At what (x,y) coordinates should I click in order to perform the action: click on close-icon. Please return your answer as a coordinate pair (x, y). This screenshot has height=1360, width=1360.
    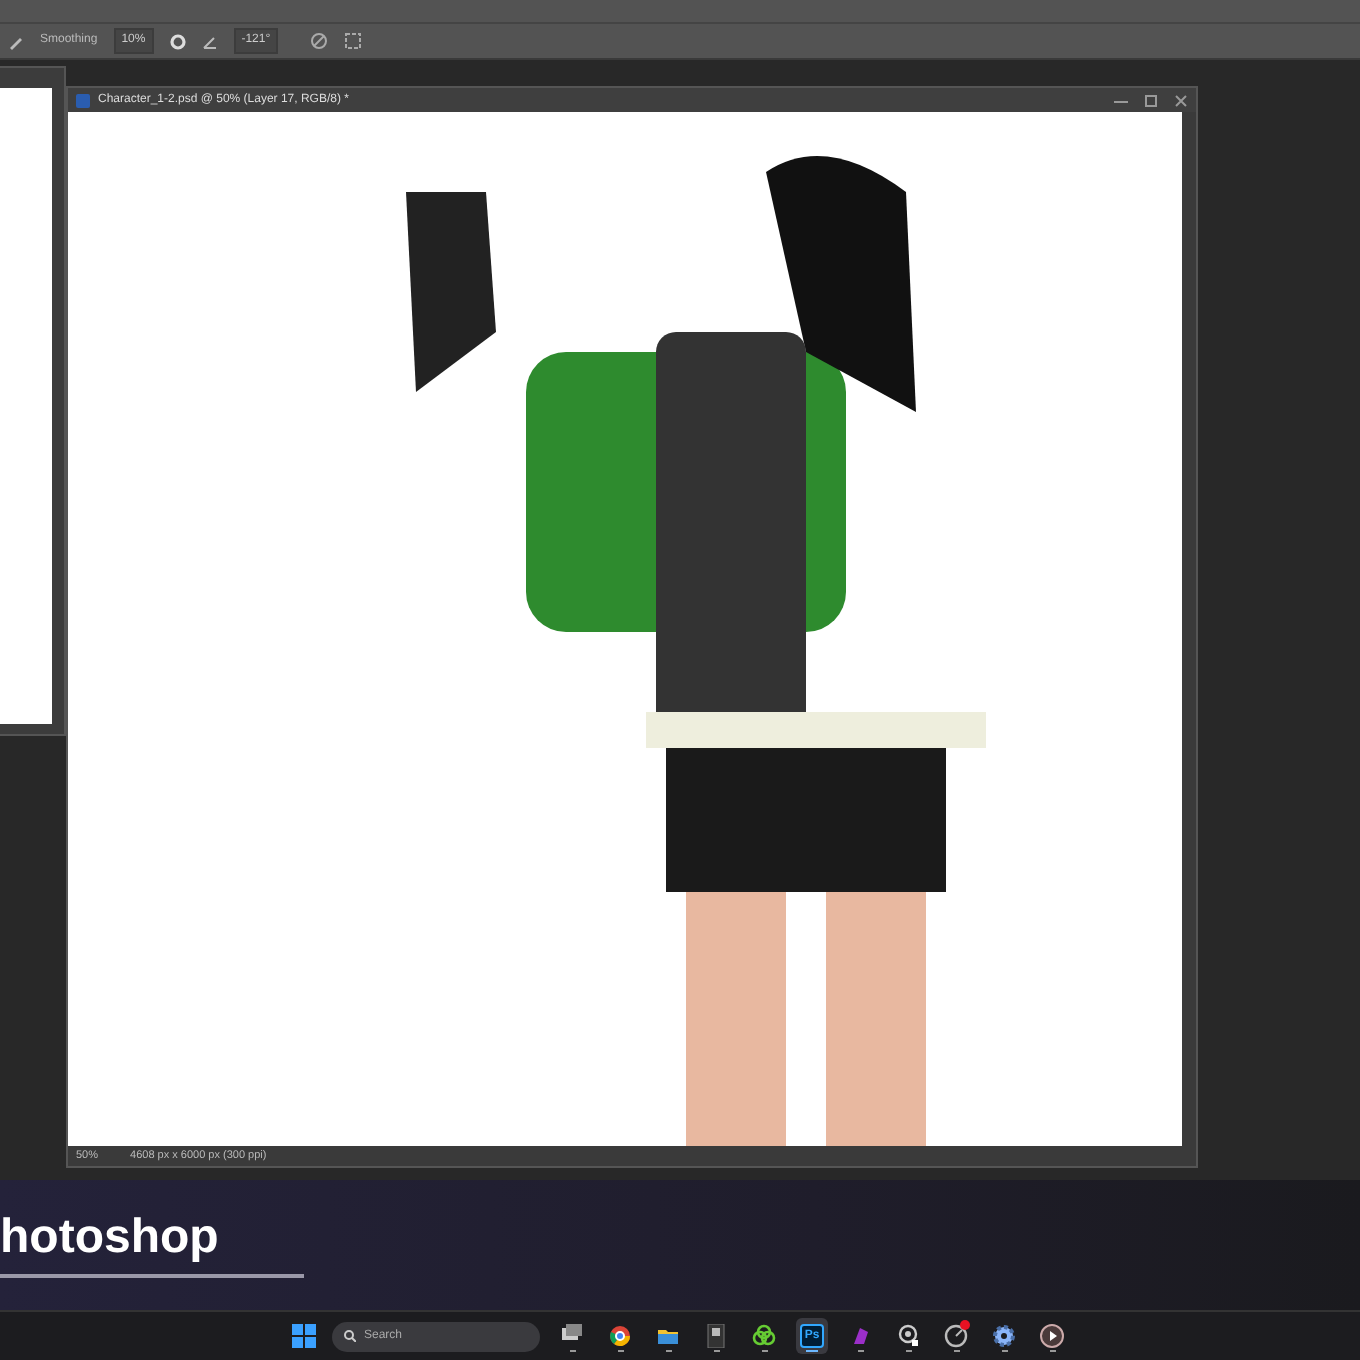
    Looking at the image, I should click on (1181, 100).